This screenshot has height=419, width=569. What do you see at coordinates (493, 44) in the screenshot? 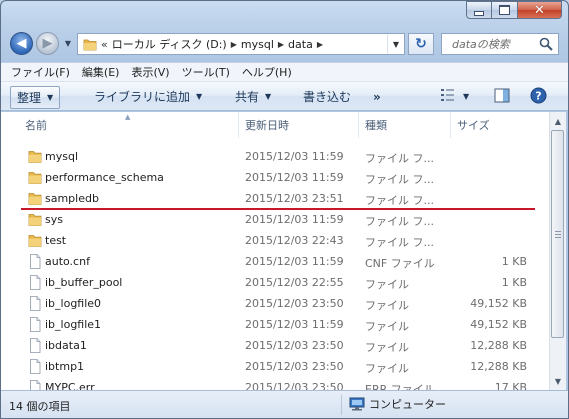
I see `search-input` at bounding box center [493, 44].